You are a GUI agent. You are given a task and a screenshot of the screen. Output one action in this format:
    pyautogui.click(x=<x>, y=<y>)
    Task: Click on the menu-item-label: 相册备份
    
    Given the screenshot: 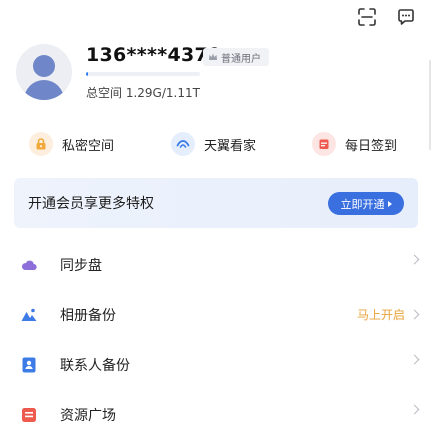 What is the action you would take?
    pyautogui.click(x=88, y=316)
    